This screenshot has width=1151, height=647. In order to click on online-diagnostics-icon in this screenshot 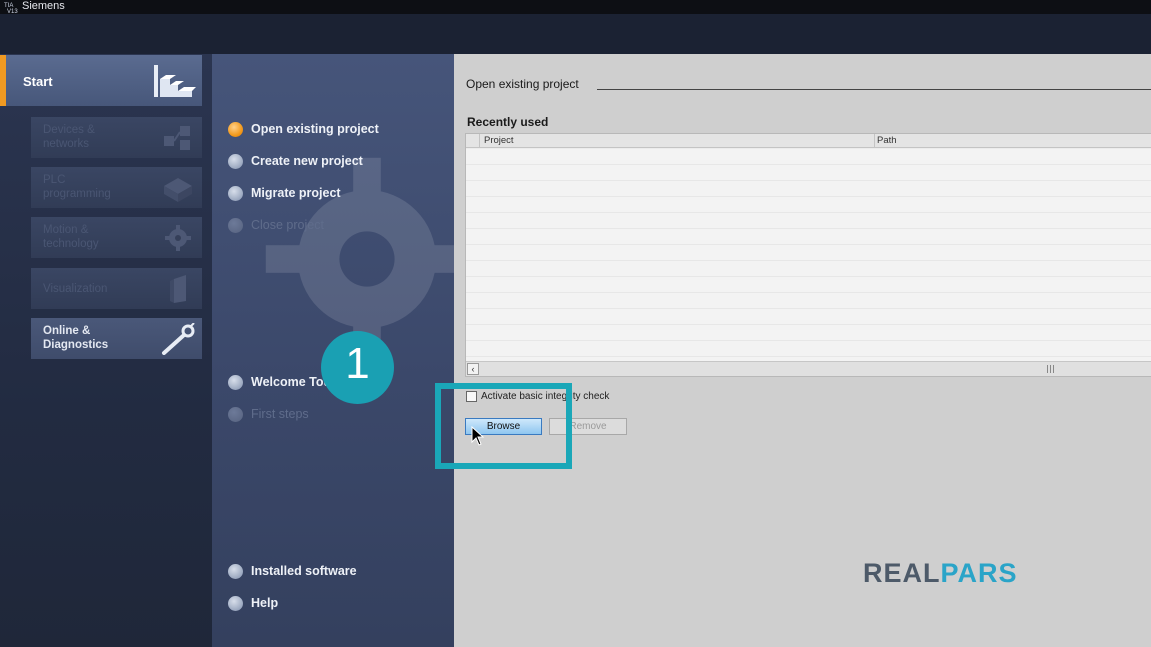, I will do `click(178, 339)`.